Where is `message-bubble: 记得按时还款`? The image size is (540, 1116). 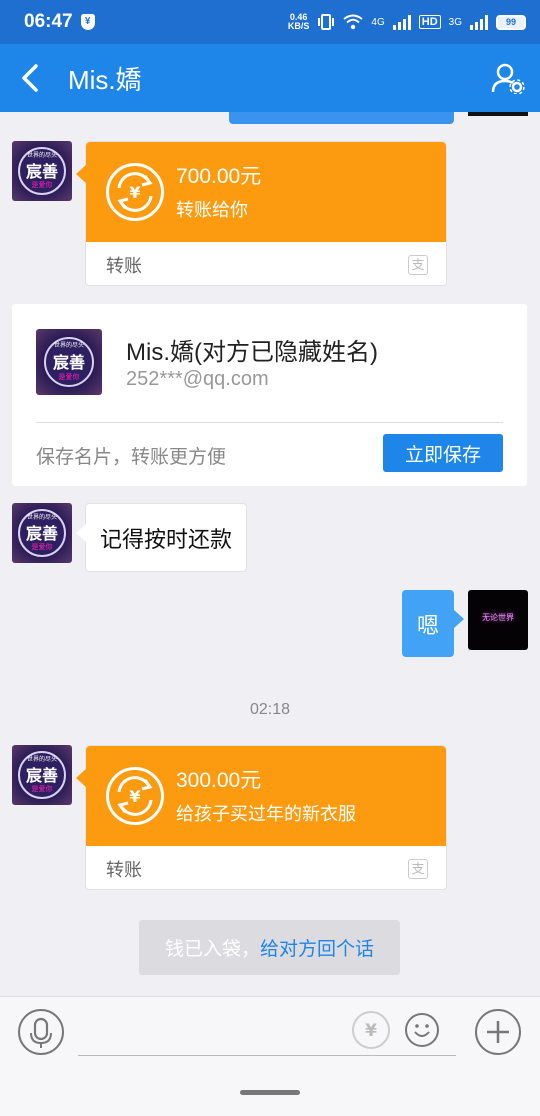
message-bubble: 记得按时还款 is located at coordinates (162, 537).